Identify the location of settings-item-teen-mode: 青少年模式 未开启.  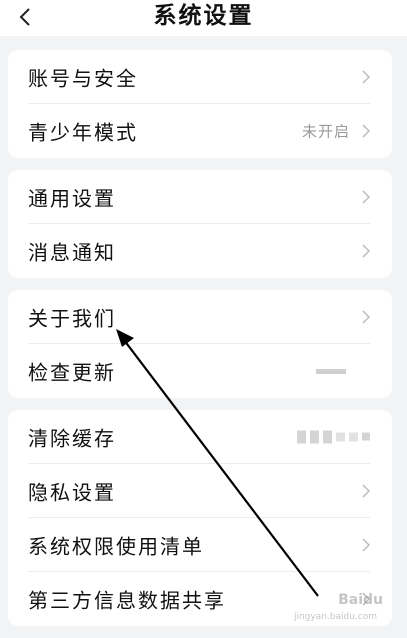
(199, 131).